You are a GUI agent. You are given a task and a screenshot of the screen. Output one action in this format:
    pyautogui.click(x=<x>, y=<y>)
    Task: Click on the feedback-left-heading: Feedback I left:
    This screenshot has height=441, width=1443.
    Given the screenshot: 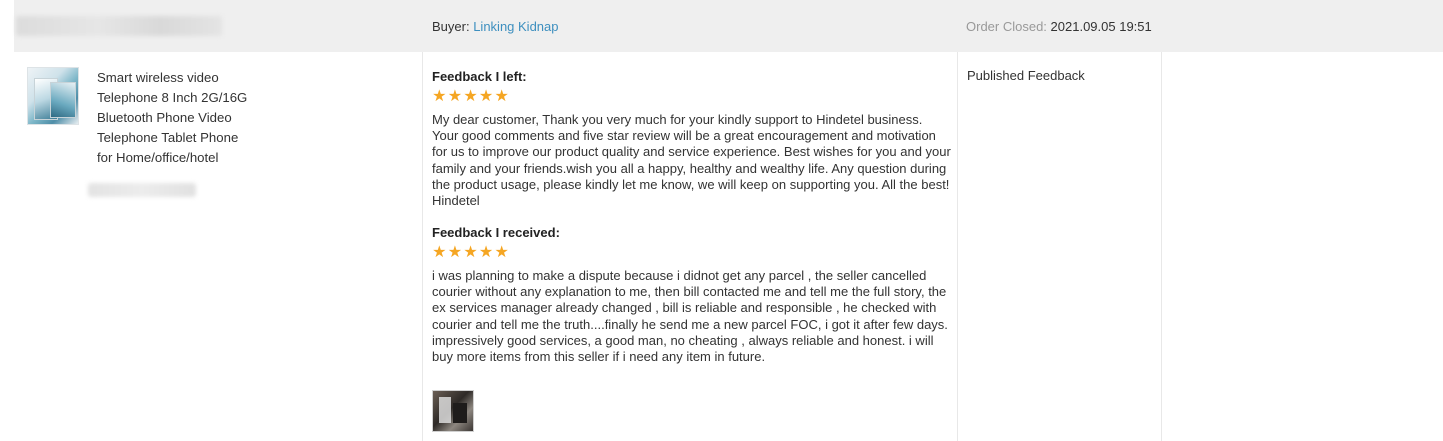 What is the action you would take?
    pyautogui.click(x=479, y=76)
    